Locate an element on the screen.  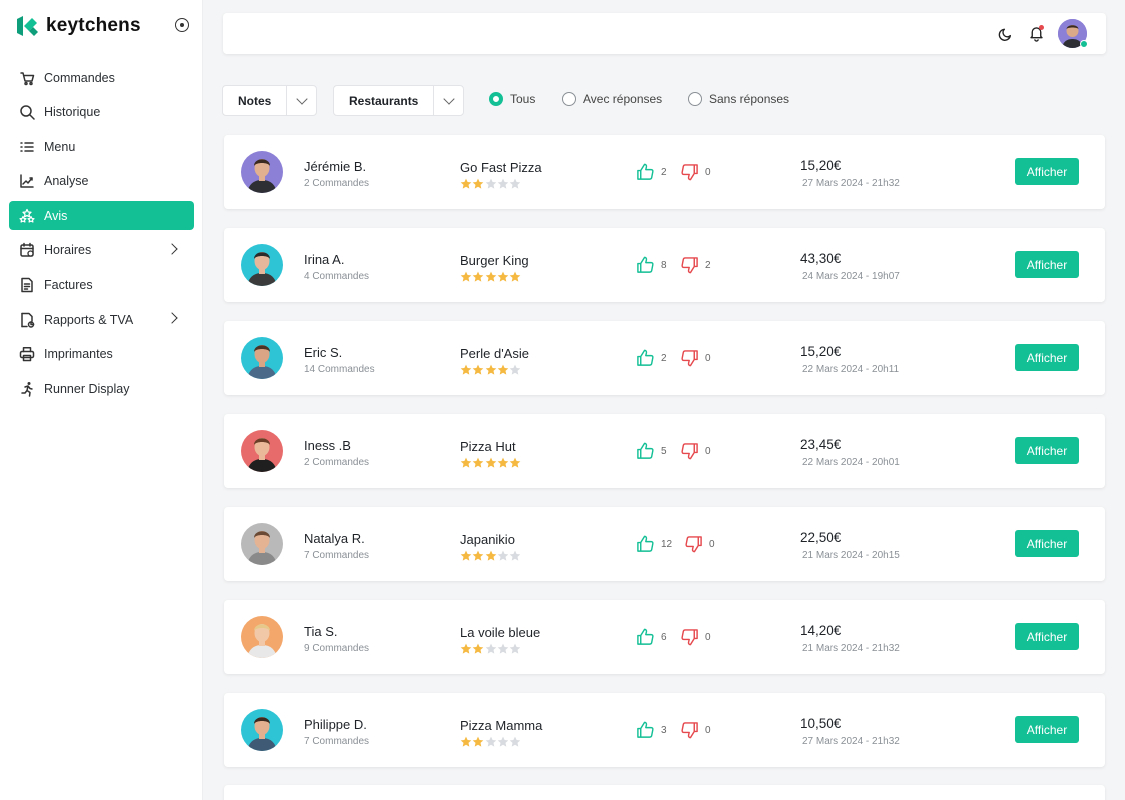
review-date: 24 Mars 2024 - 19h07 is located at coordinates (851, 276).